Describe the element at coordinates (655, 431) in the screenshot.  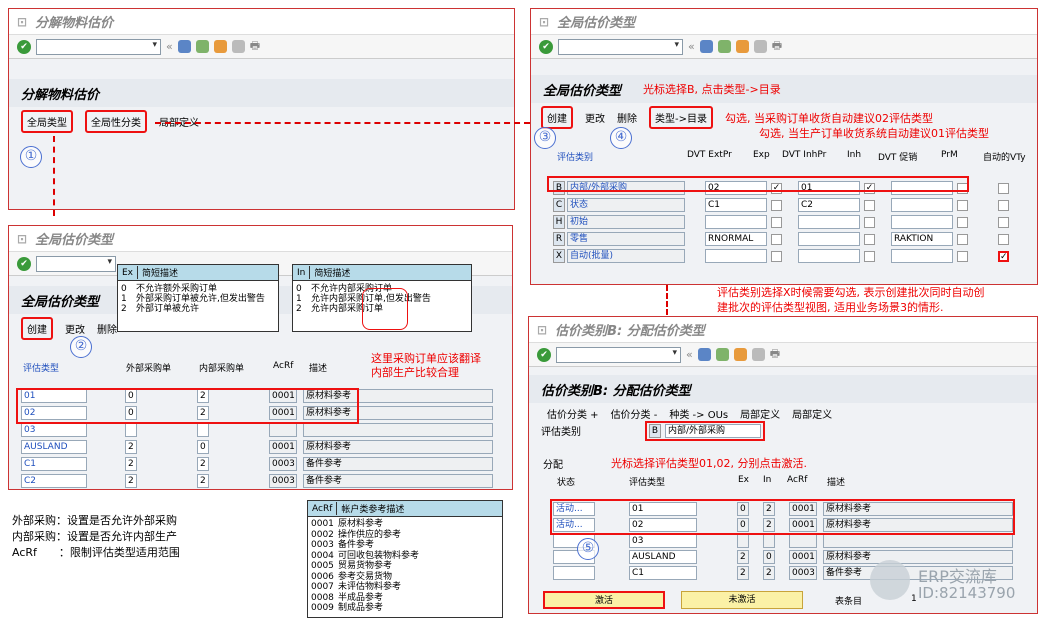
I see `category-key: B` at that location.